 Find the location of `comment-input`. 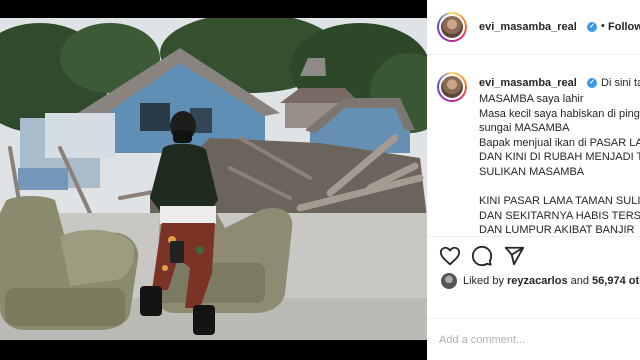

comment-input is located at coordinates (534, 340).